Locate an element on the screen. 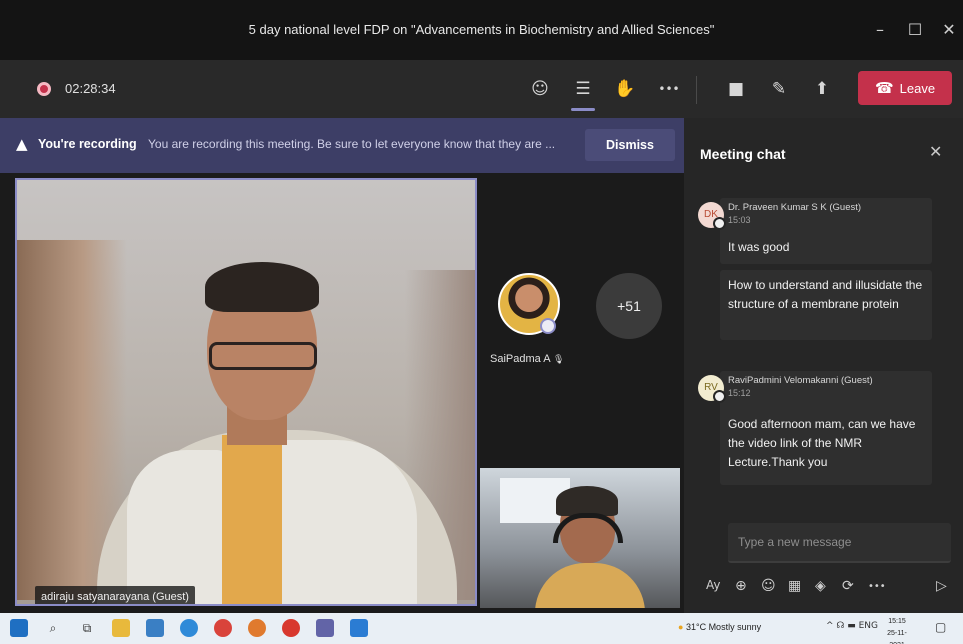 Image resolution: width=963 pixels, height=644 pixels. clock-date: 25-11-2021 is located at coordinates (897, 637).